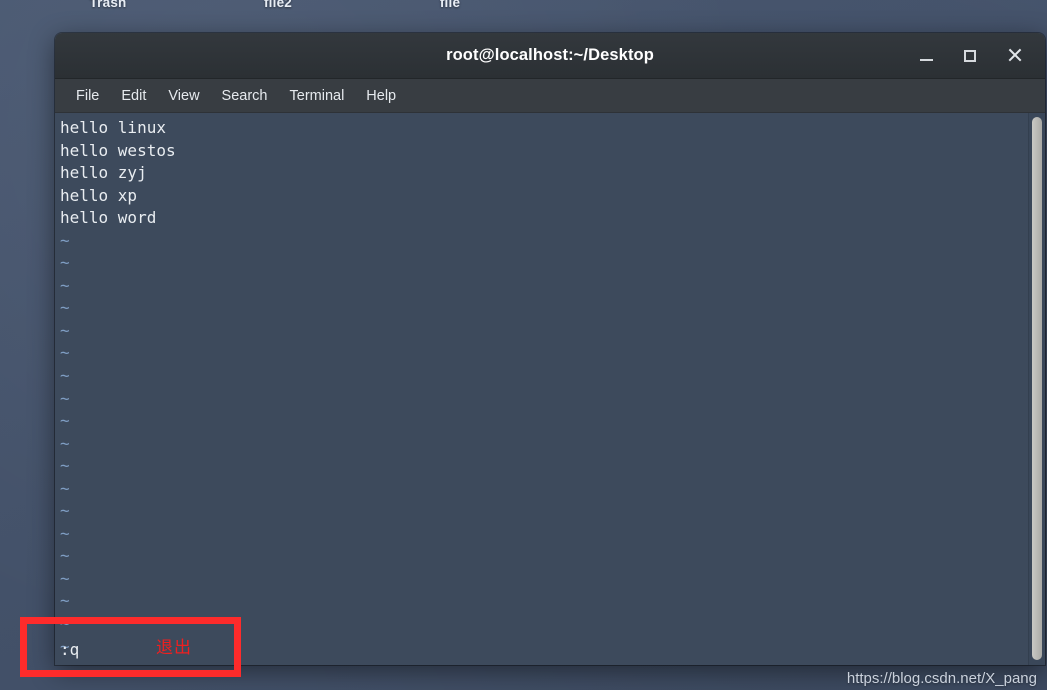  Describe the element at coordinates (552, 650) in the screenshot. I see `vim-command-line: :q` at that location.